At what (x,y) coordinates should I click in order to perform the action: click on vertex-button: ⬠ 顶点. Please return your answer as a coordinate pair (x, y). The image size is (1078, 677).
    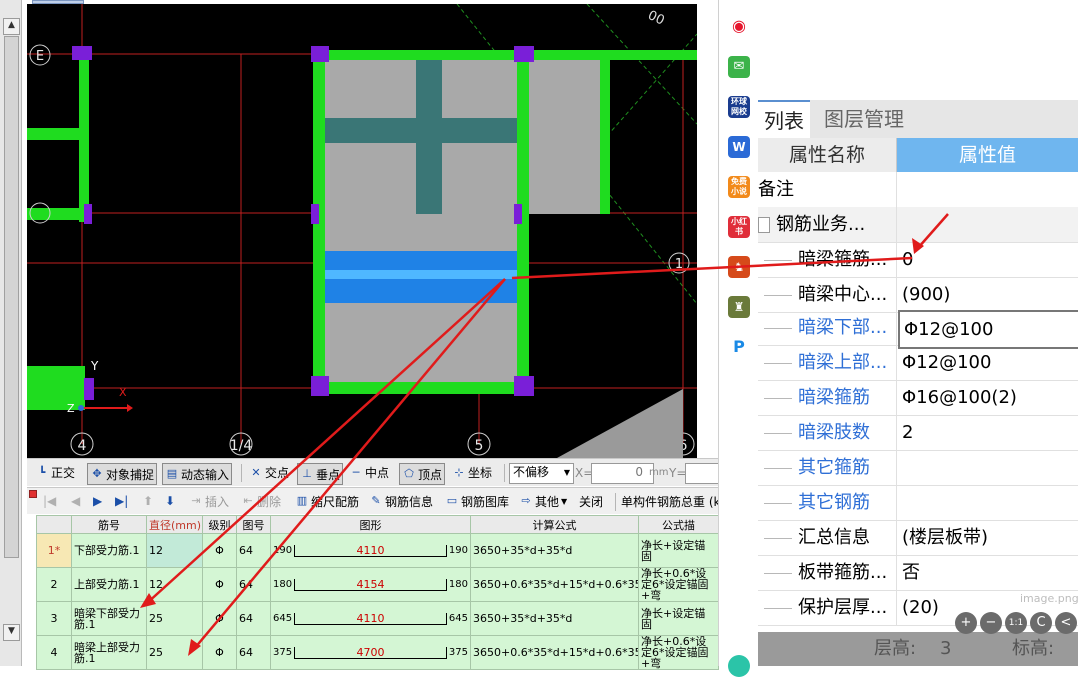
    Looking at the image, I should click on (422, 474).